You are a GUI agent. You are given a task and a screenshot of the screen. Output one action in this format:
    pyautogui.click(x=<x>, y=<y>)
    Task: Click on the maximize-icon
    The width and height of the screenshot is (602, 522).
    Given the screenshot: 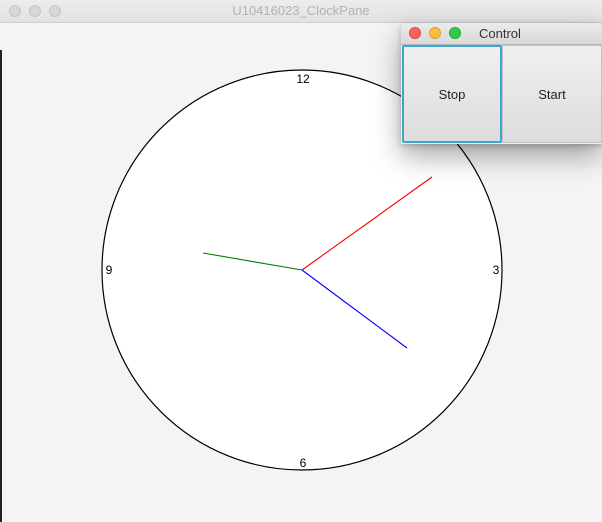 What is the action you would take?
    pyautogui.click(x=455, y=33)
    